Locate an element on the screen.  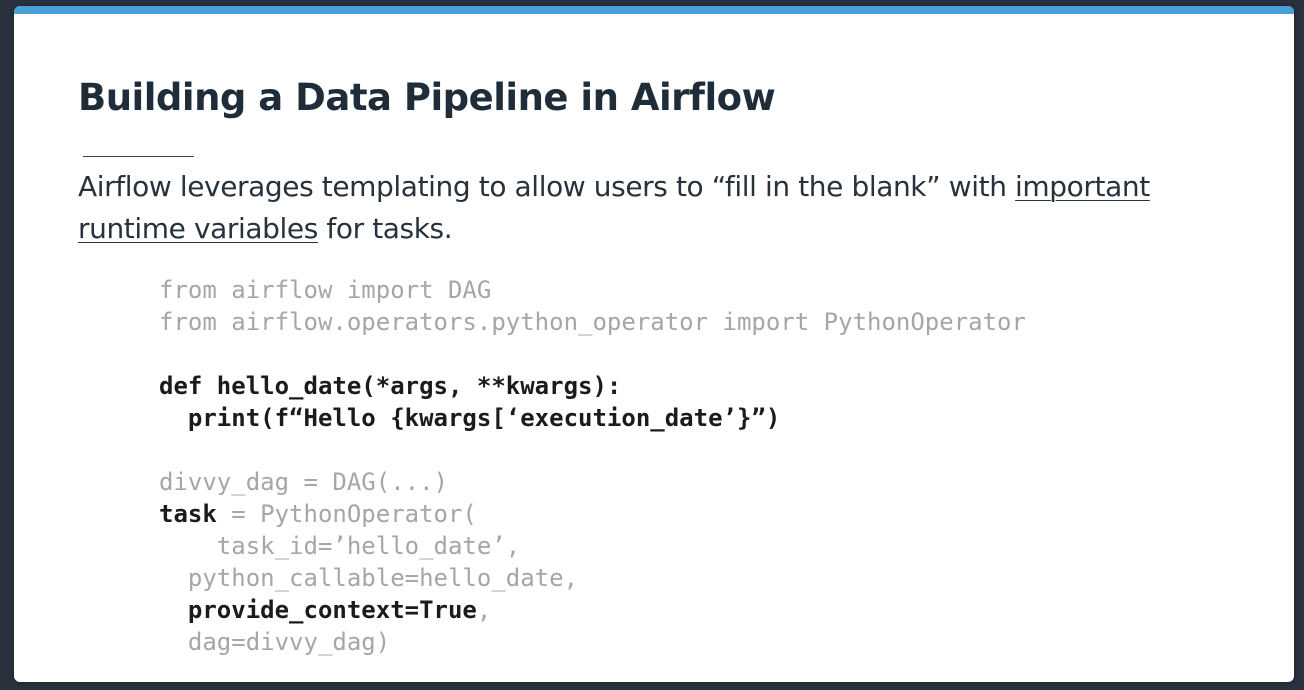
slide-title: Building a Data Pipeline in Airflow is located at coordinates (427, 97).